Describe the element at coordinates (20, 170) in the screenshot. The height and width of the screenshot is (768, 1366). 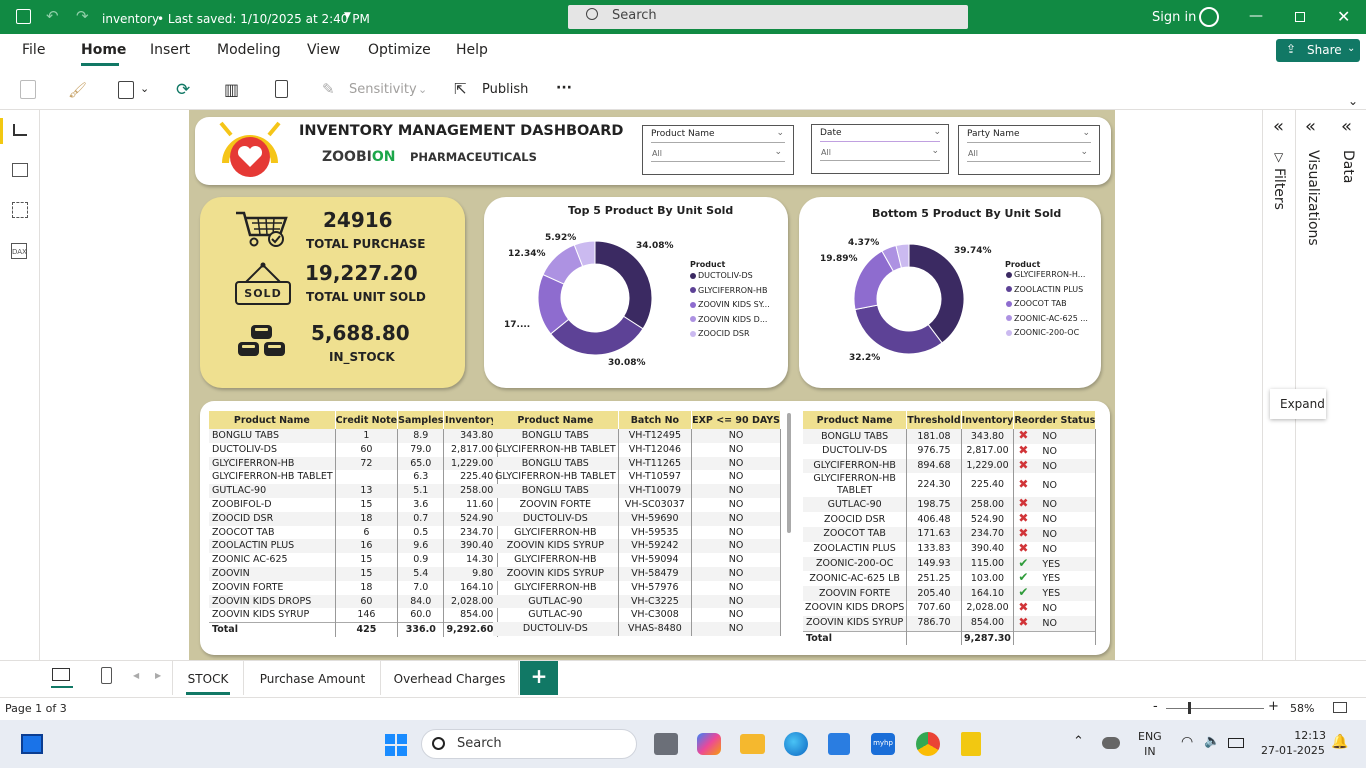
I see `table-view-icon` at that location.